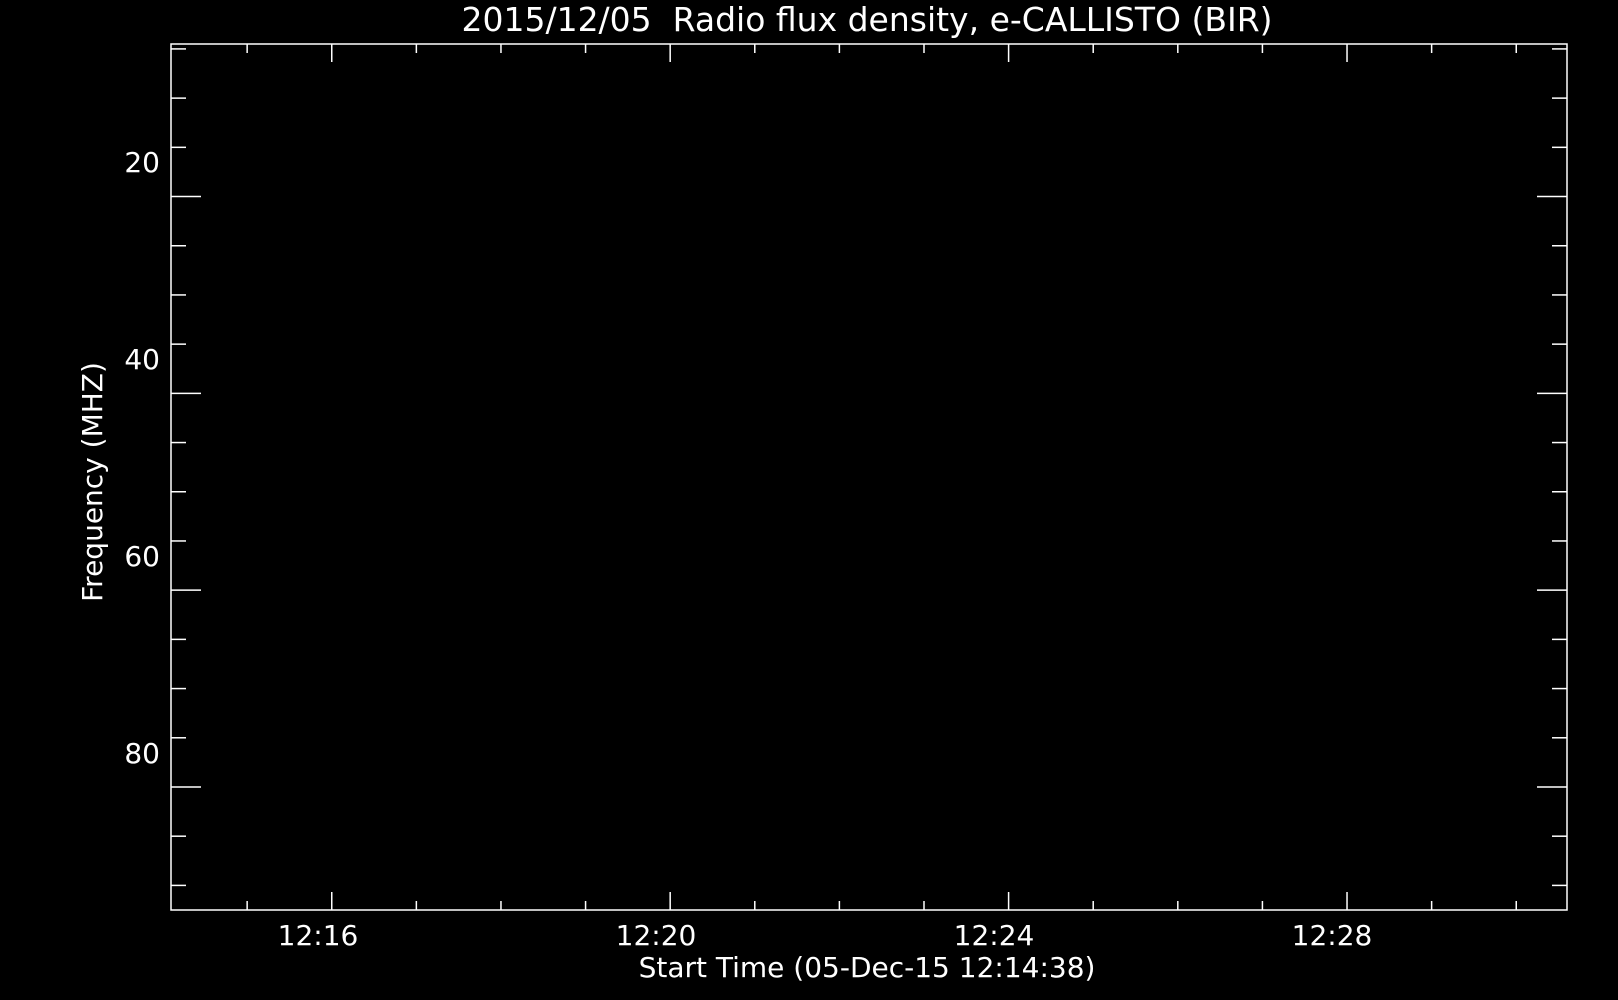 This screenshot has height=1000, width=1618. I want to click on x-tick-label: 12:24, so click(994, 935).